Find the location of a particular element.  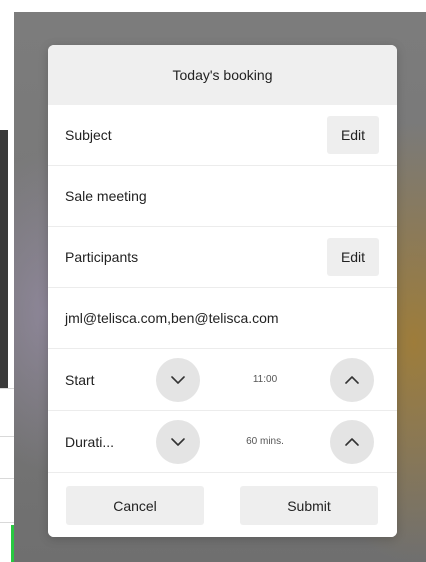

duration-increase-button is located at coordinates (352, 442).